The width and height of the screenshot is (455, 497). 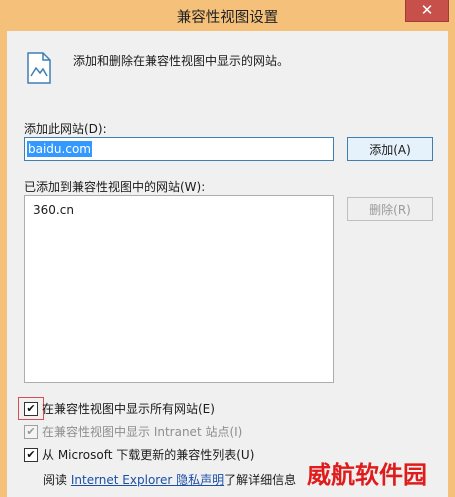 I want to click on add-site-input: baidu.com, so click(x=179, y=149).